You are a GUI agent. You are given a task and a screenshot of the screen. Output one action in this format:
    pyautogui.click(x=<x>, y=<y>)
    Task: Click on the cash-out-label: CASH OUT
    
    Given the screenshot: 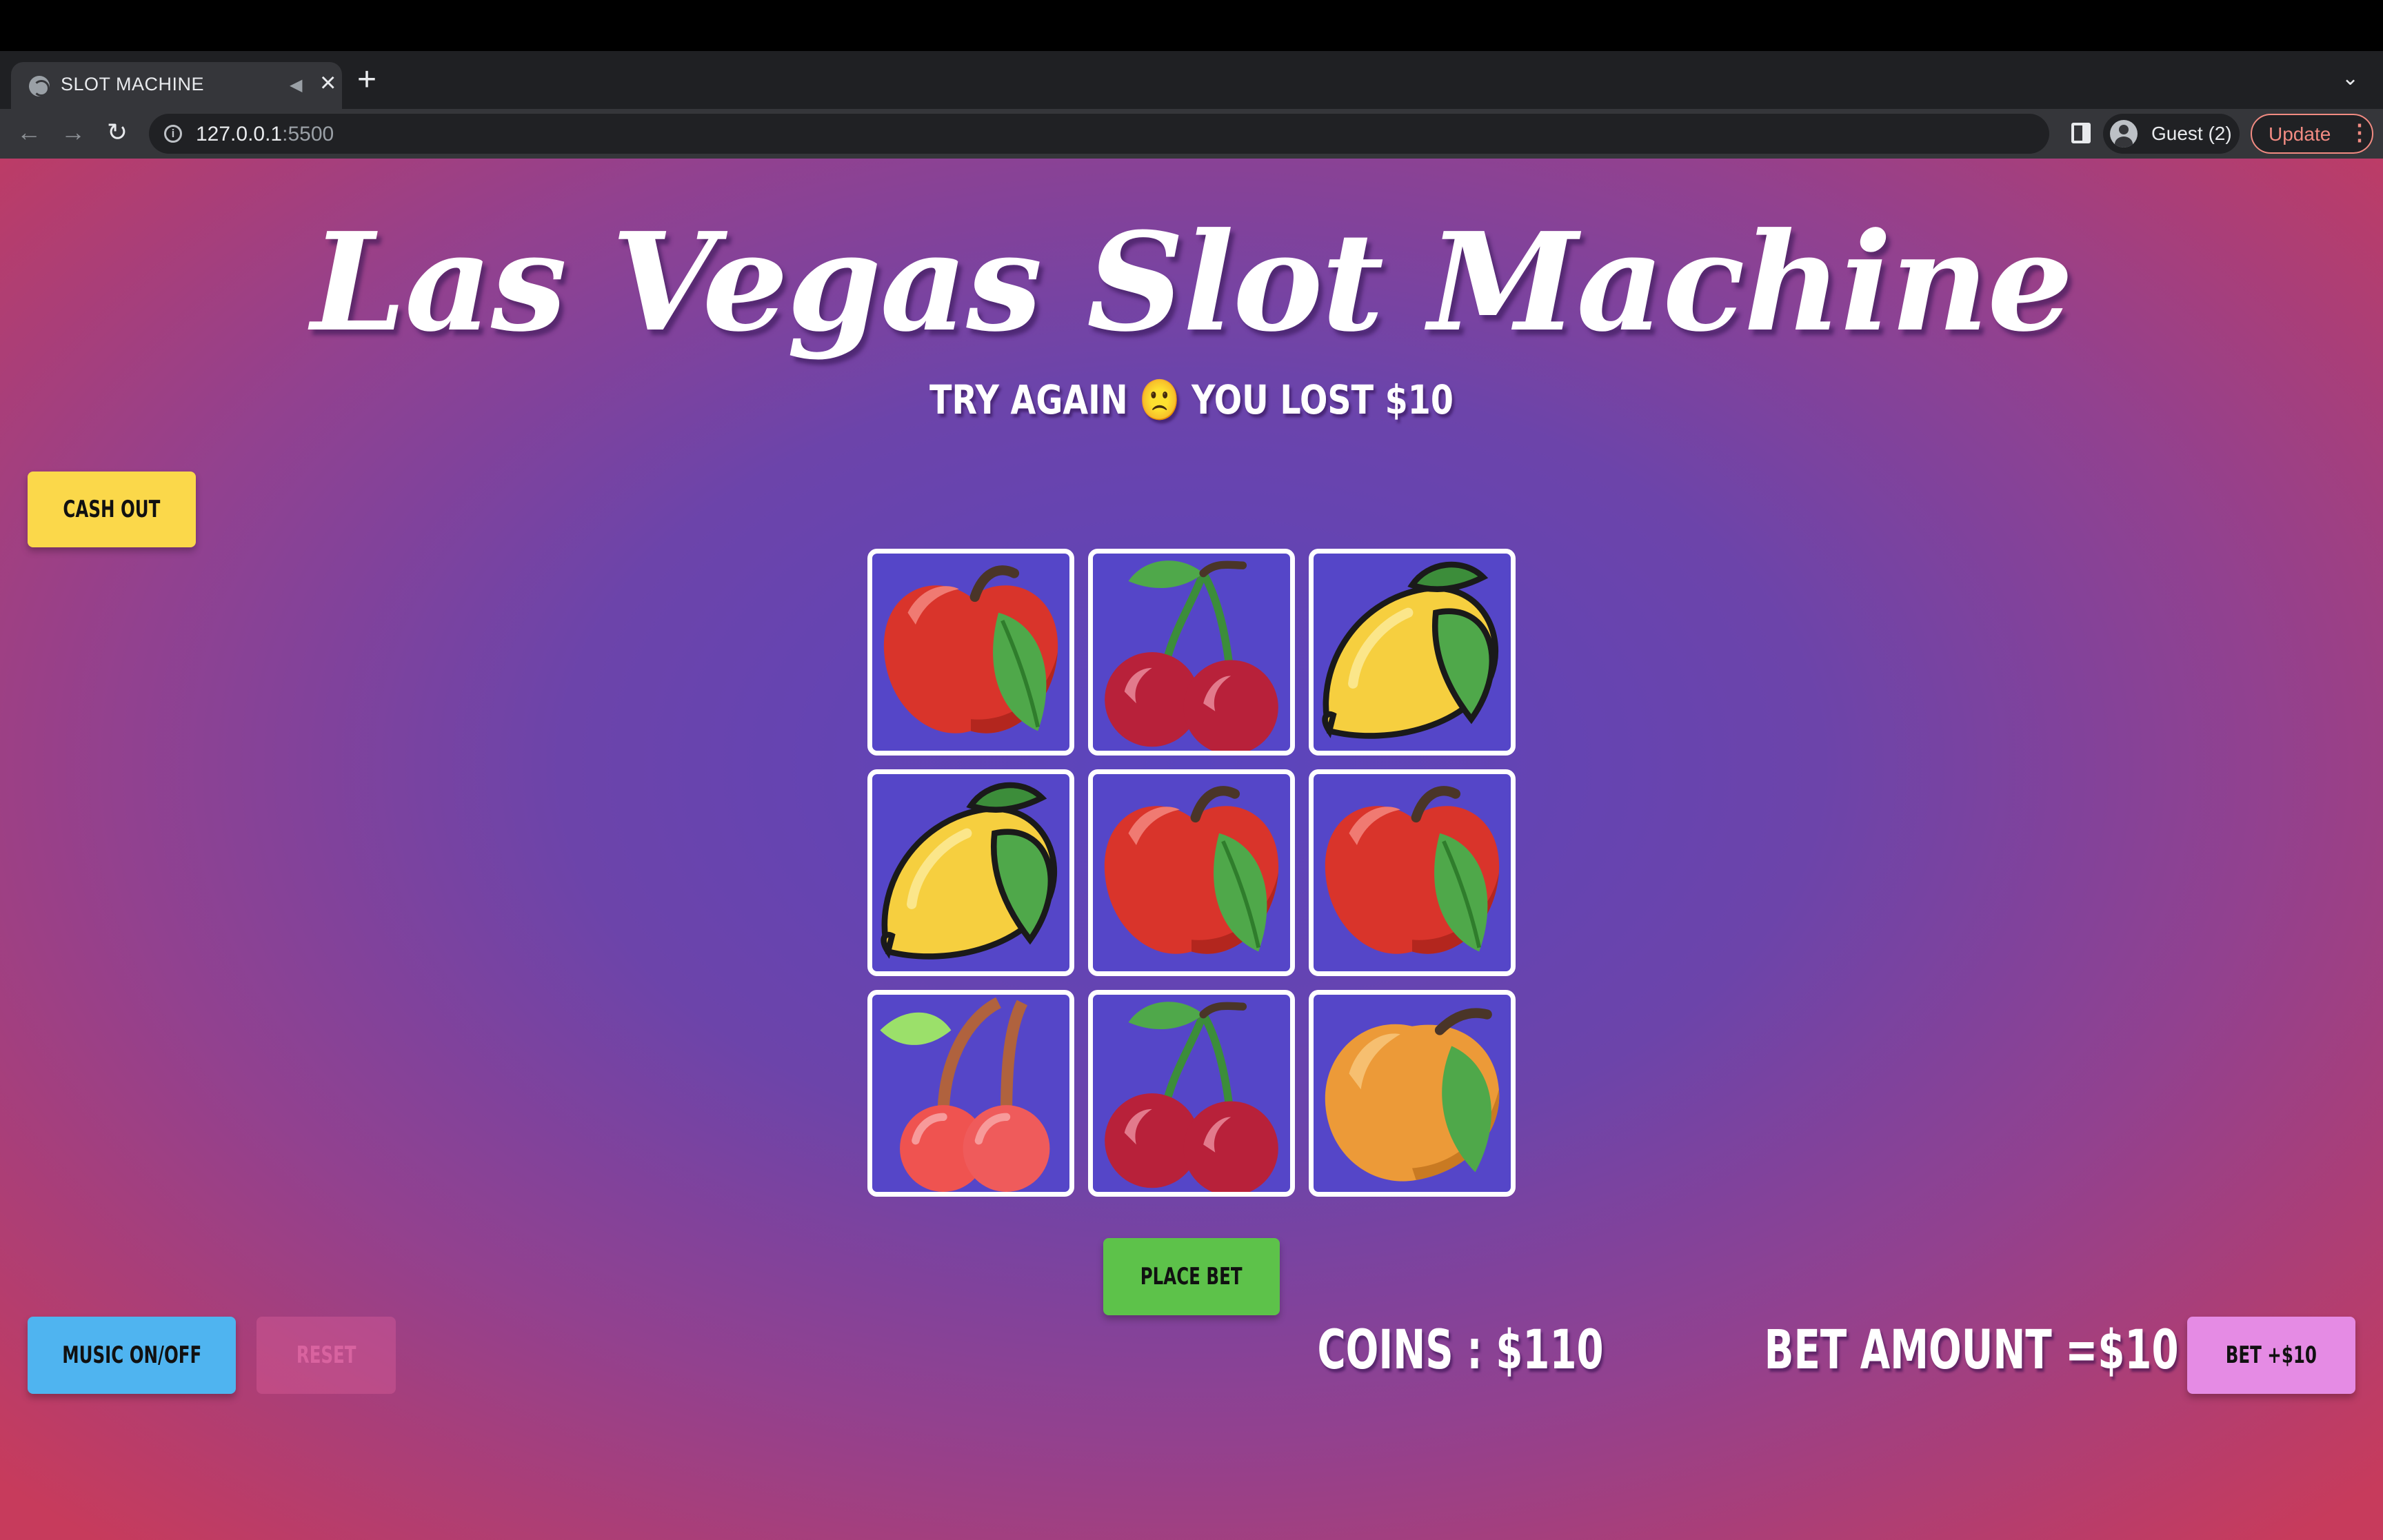 What is the action you would take?
    pyautogui.click(x=112, y=510)
    